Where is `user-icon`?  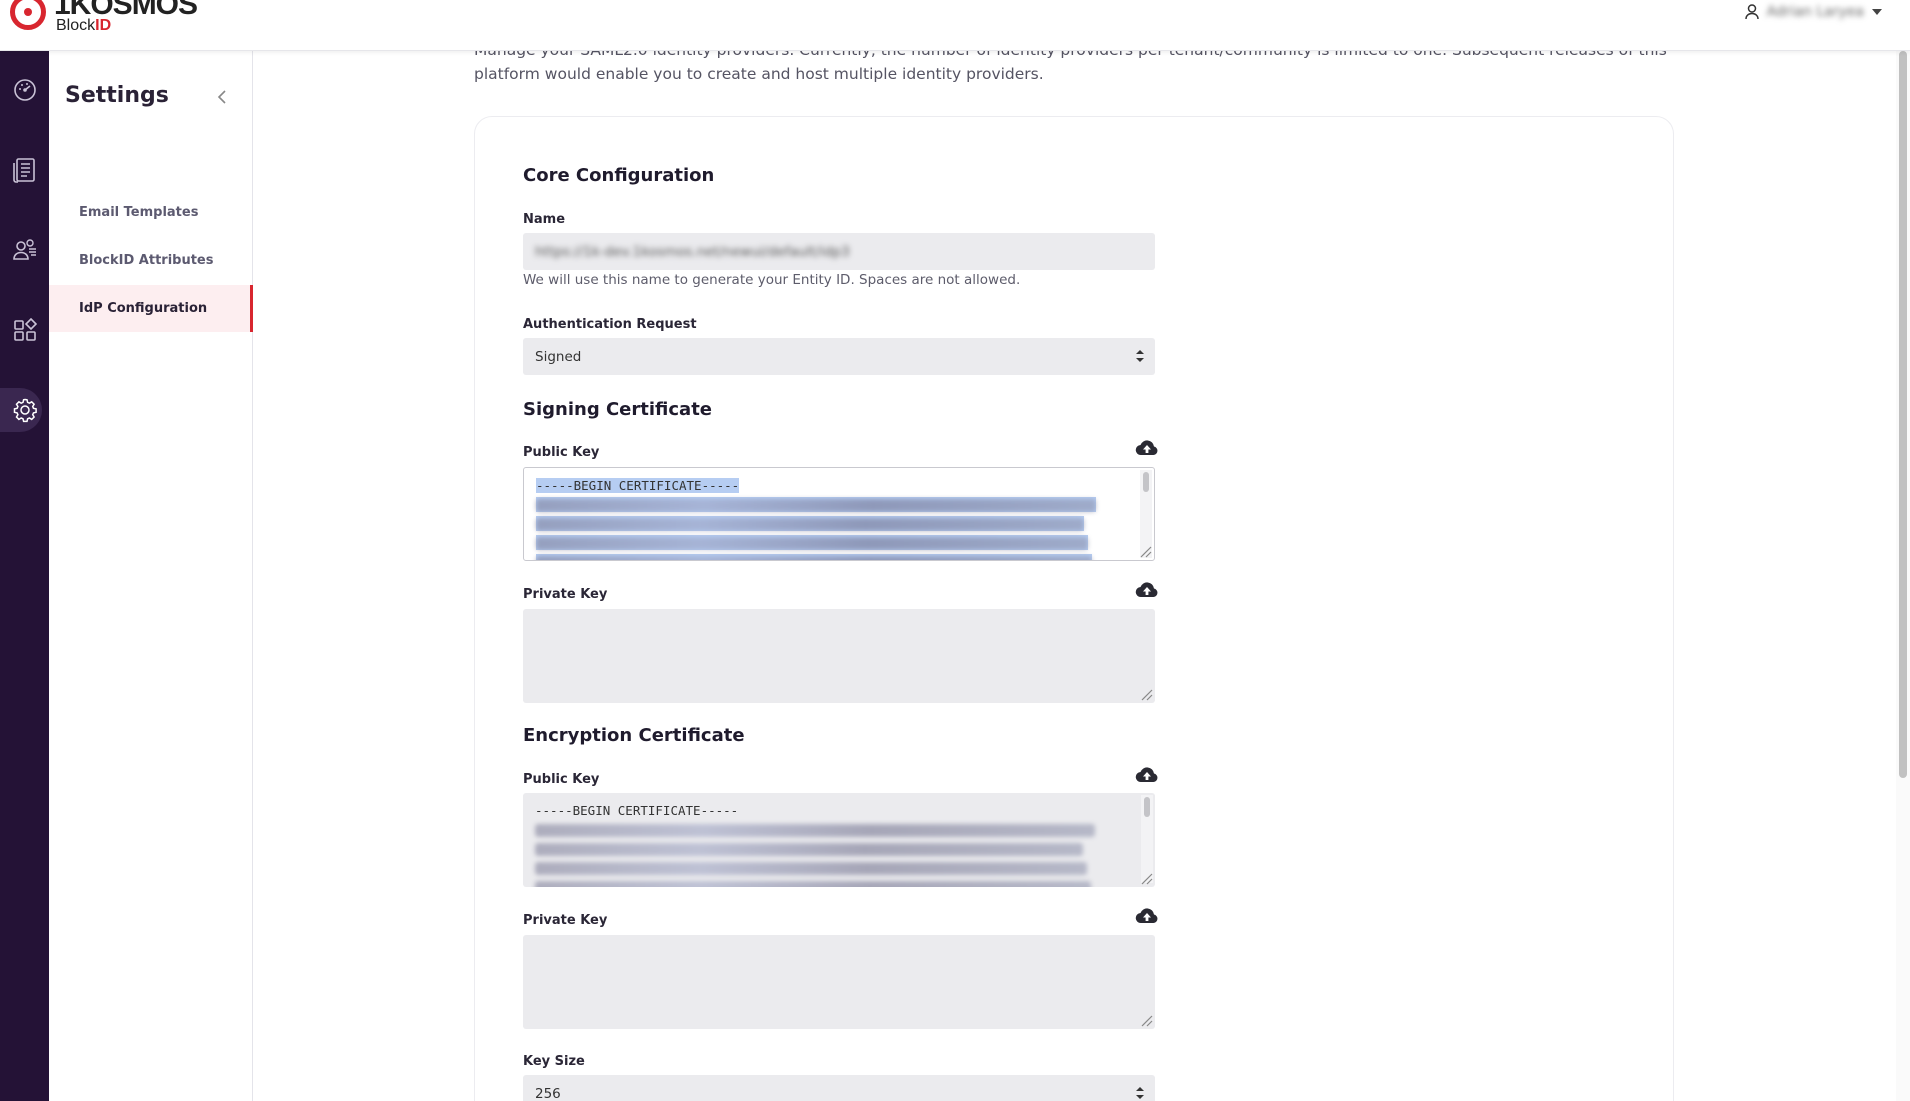 user-icon is located at coordinates (1751, 12).